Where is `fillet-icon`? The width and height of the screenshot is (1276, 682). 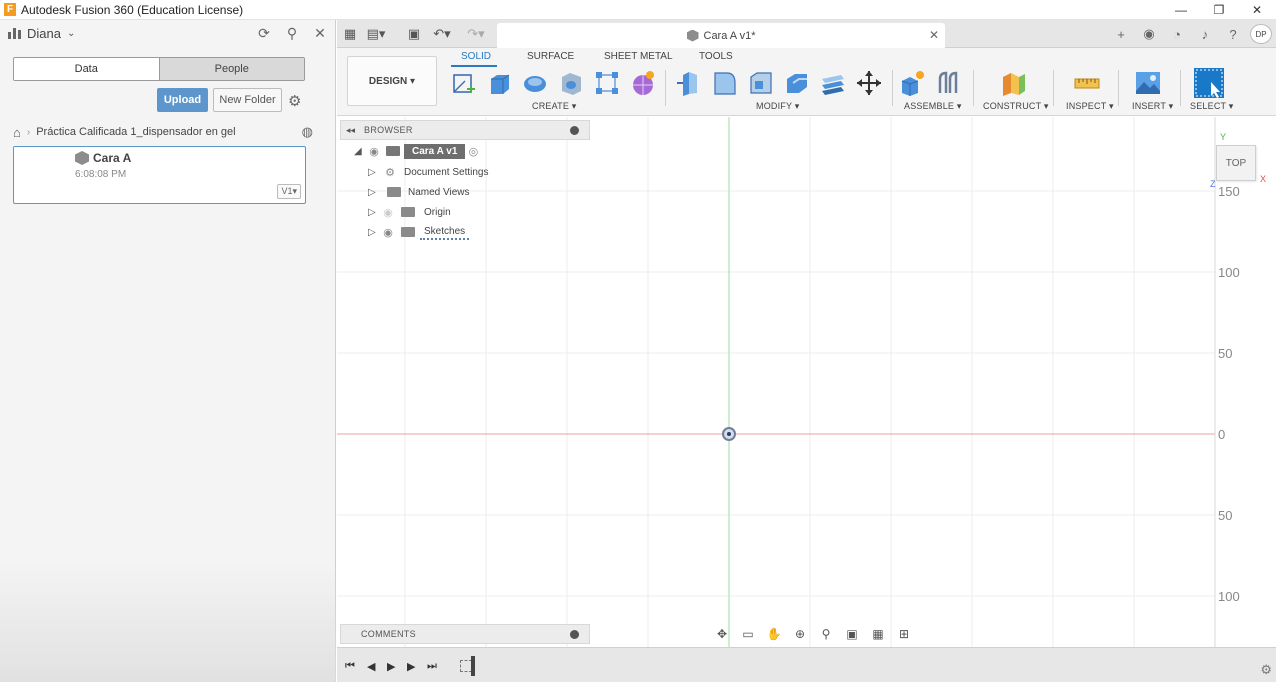
fillet-icon is located at coordinates (725, 83).